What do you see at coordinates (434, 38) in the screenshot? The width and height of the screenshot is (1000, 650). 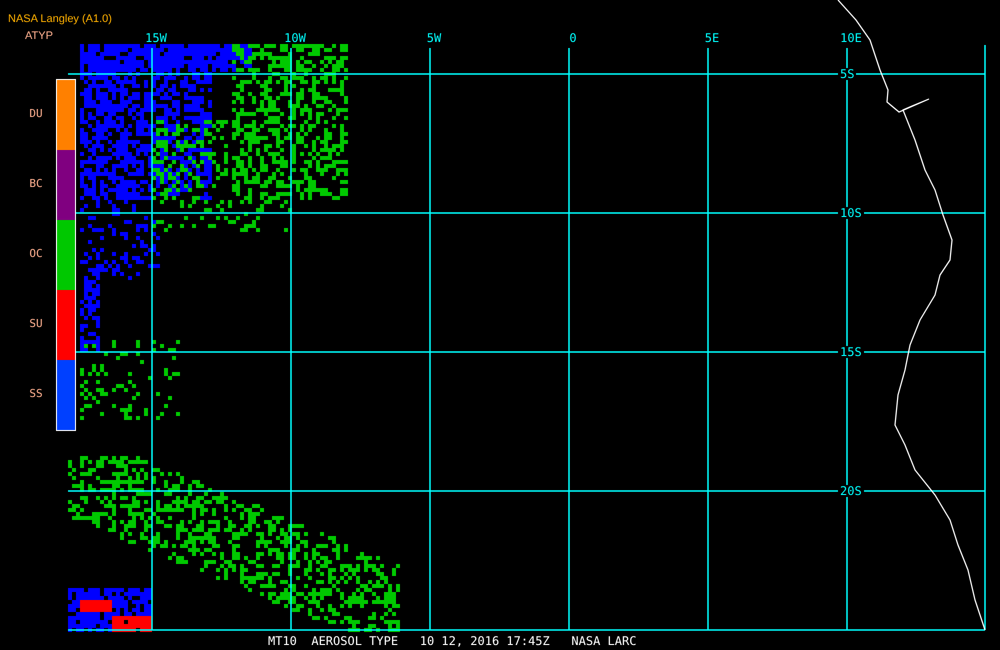 I see `longitude-label: 5W` at bounding box center [434, 38].